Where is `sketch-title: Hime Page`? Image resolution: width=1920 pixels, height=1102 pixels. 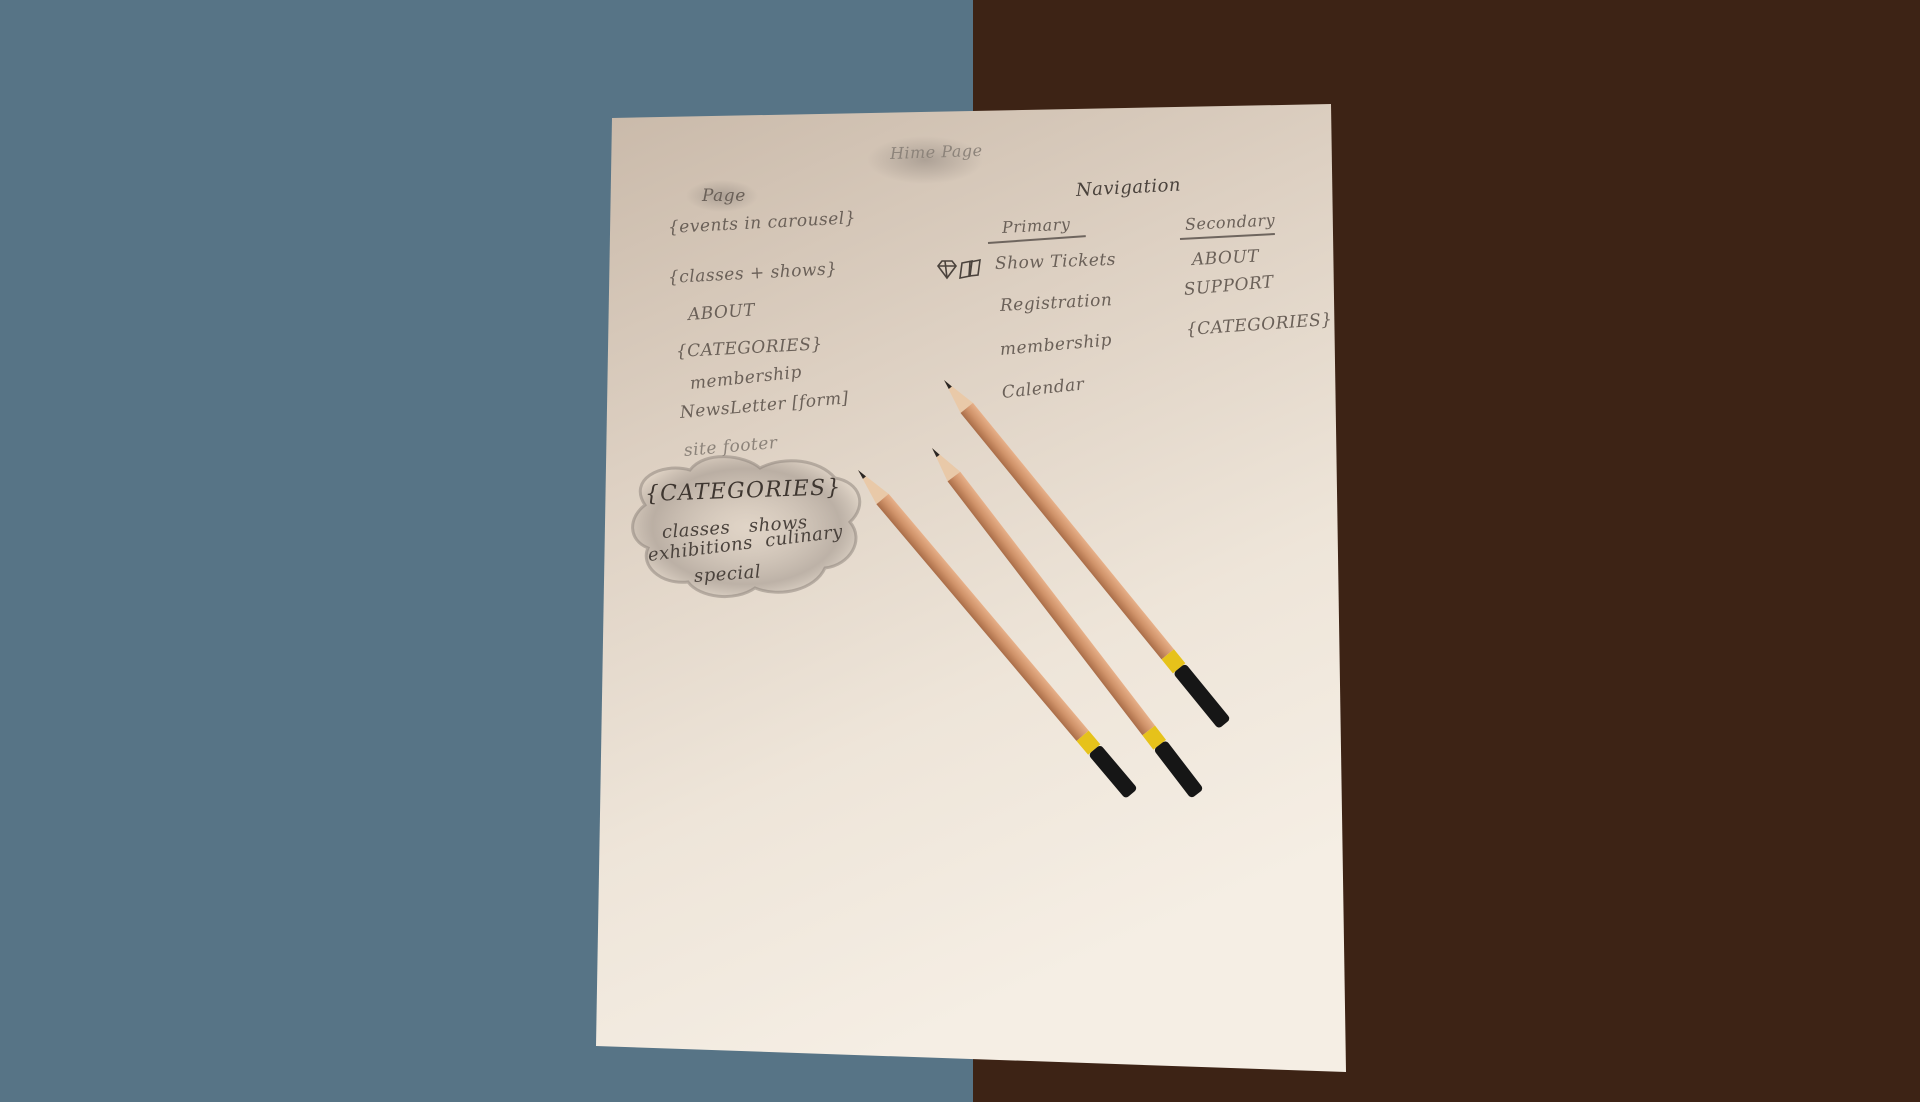
sketch-title: Hime Page is located at coordinates (936, 151).